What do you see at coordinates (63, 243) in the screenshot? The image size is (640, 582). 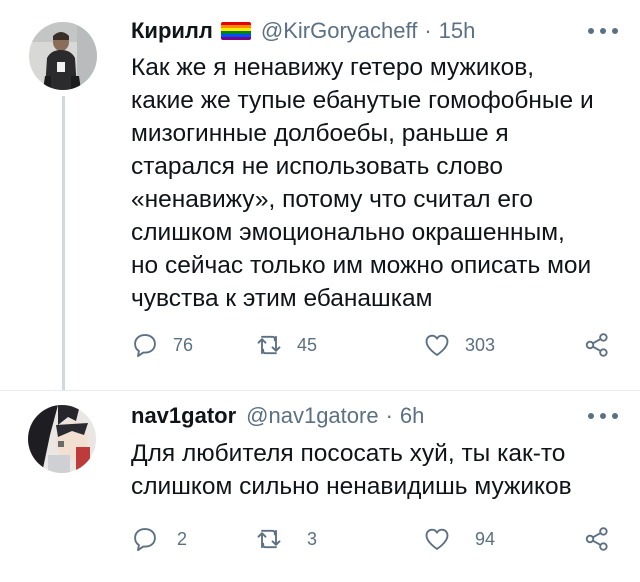 I see `thread-line` at bounding box center [63, 243].